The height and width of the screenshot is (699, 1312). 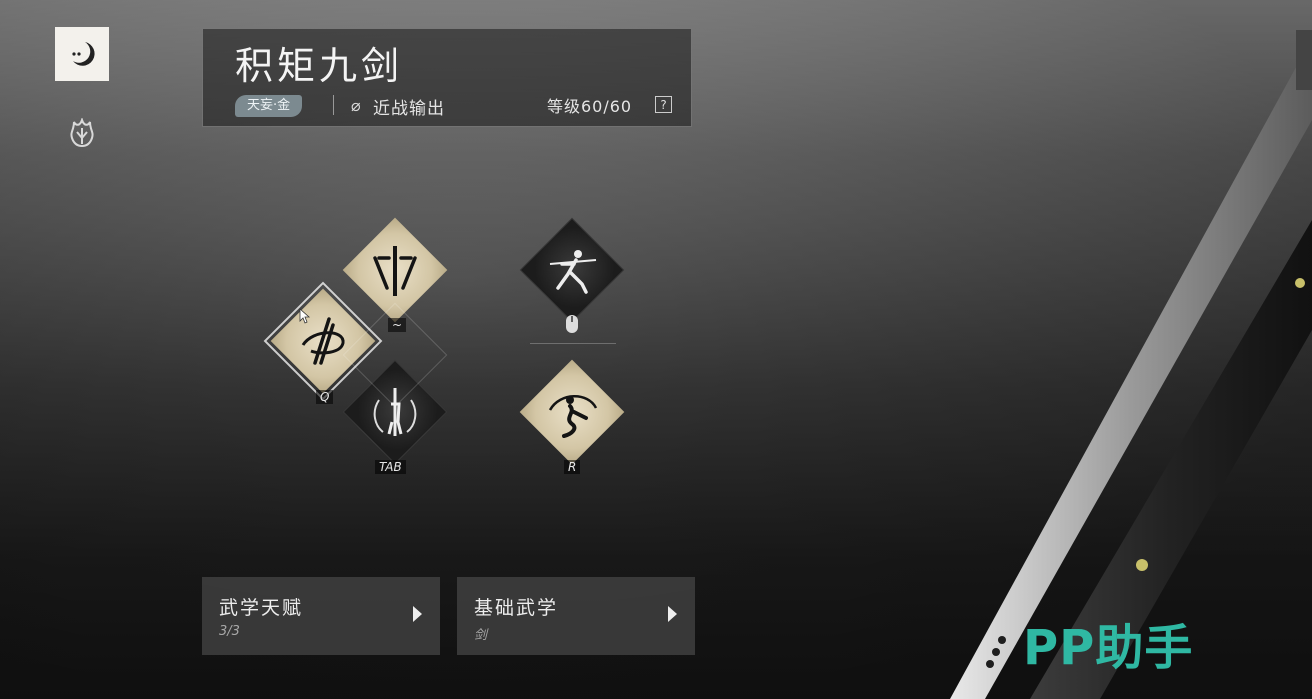 What do you see at coordinates (516, 608) in the screenshot?
I see `basic-martial-card-title: 基础武学` at bounding box center [516, 608].